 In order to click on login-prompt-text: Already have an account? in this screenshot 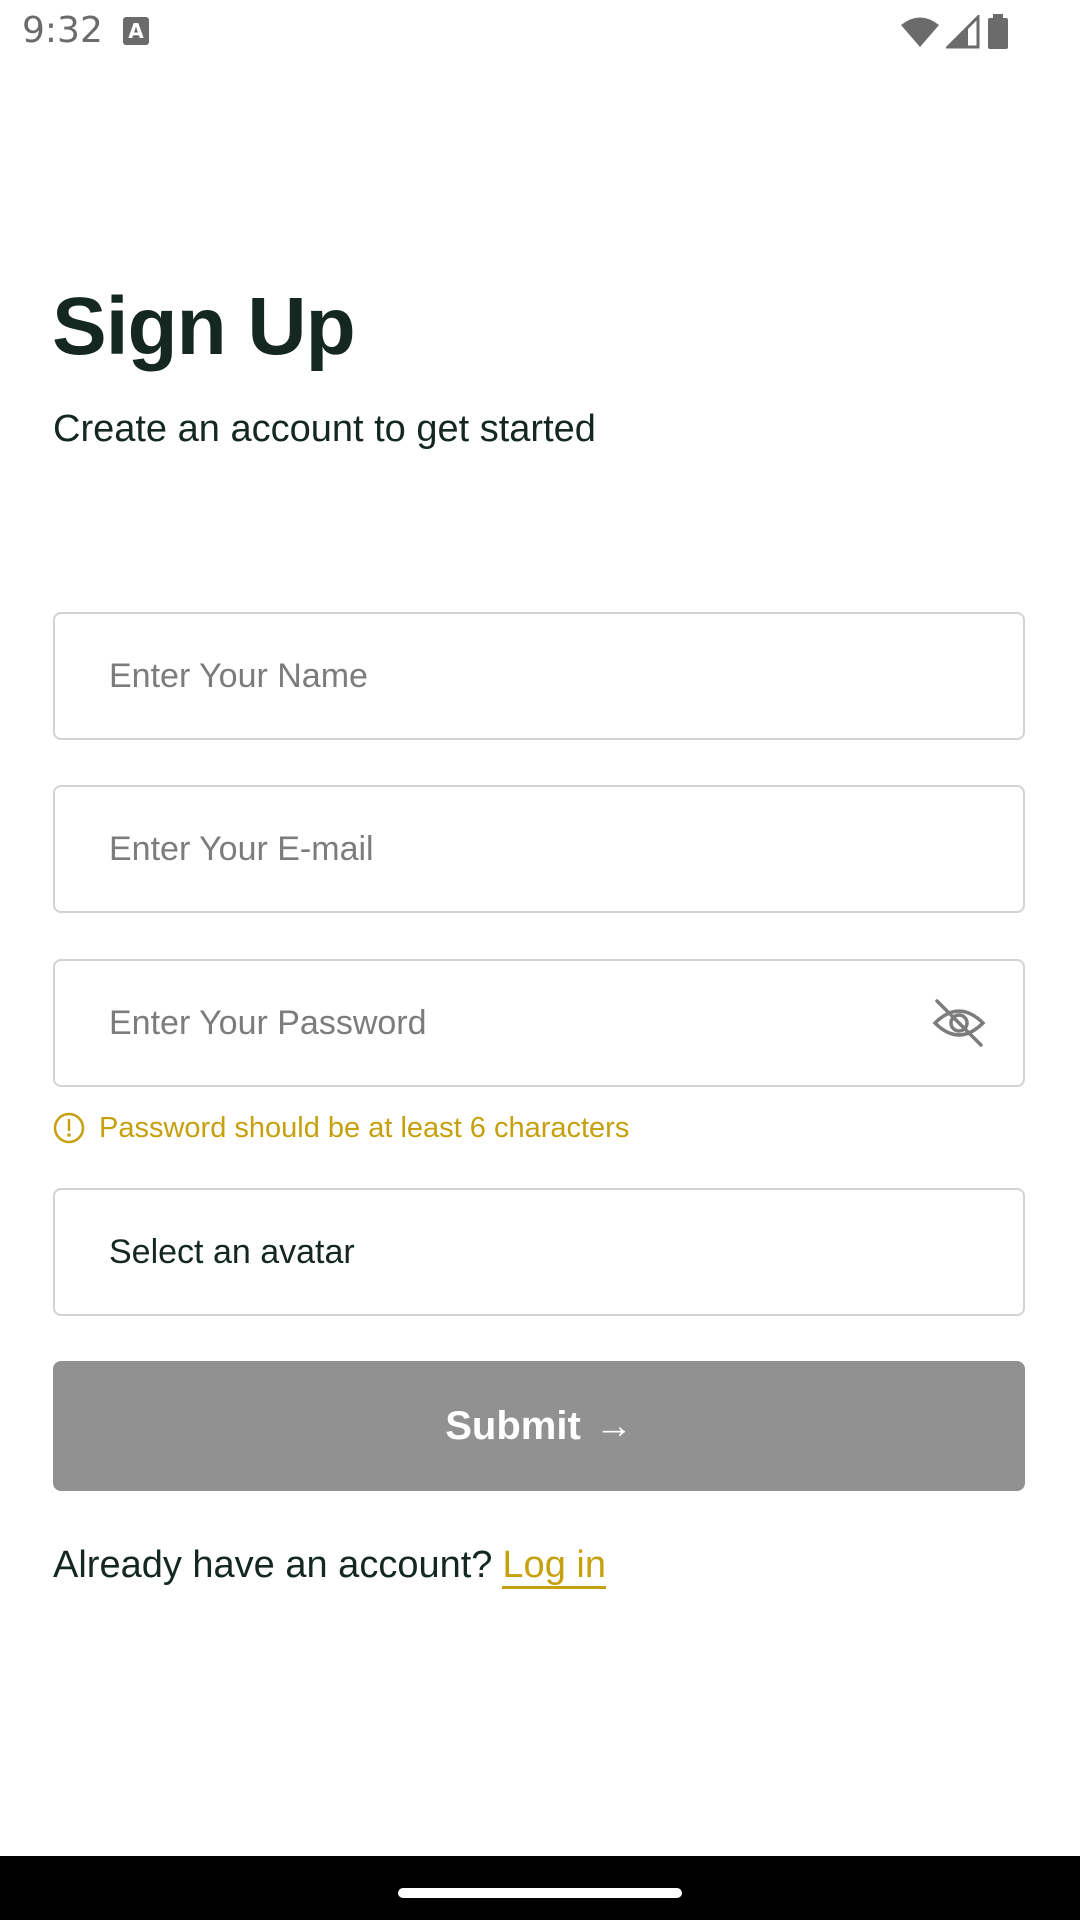, I will do `click(273, 1565)`.